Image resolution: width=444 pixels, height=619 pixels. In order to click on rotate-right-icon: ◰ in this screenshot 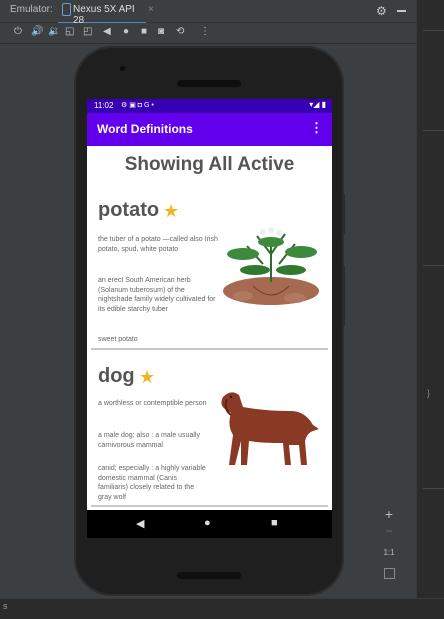, I will do `click(87, 31)`.